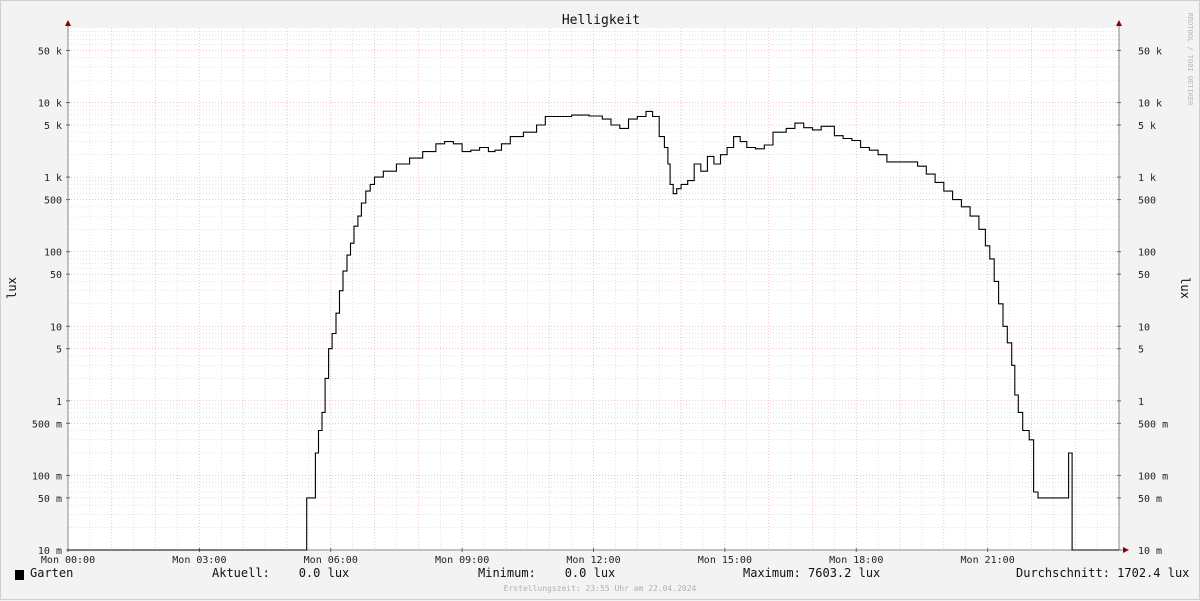 This screenshot has height=601, width=1200. I want to click on y-tick-label-left: 100 m, so click(47, 476).